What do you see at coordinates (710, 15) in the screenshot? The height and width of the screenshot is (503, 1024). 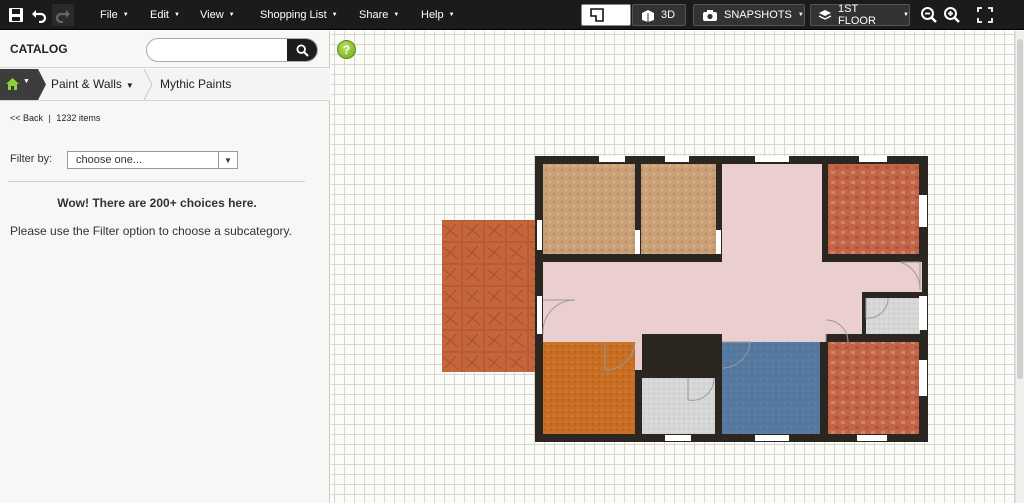 I see `camera-icon` at bounding box center [710, 15].